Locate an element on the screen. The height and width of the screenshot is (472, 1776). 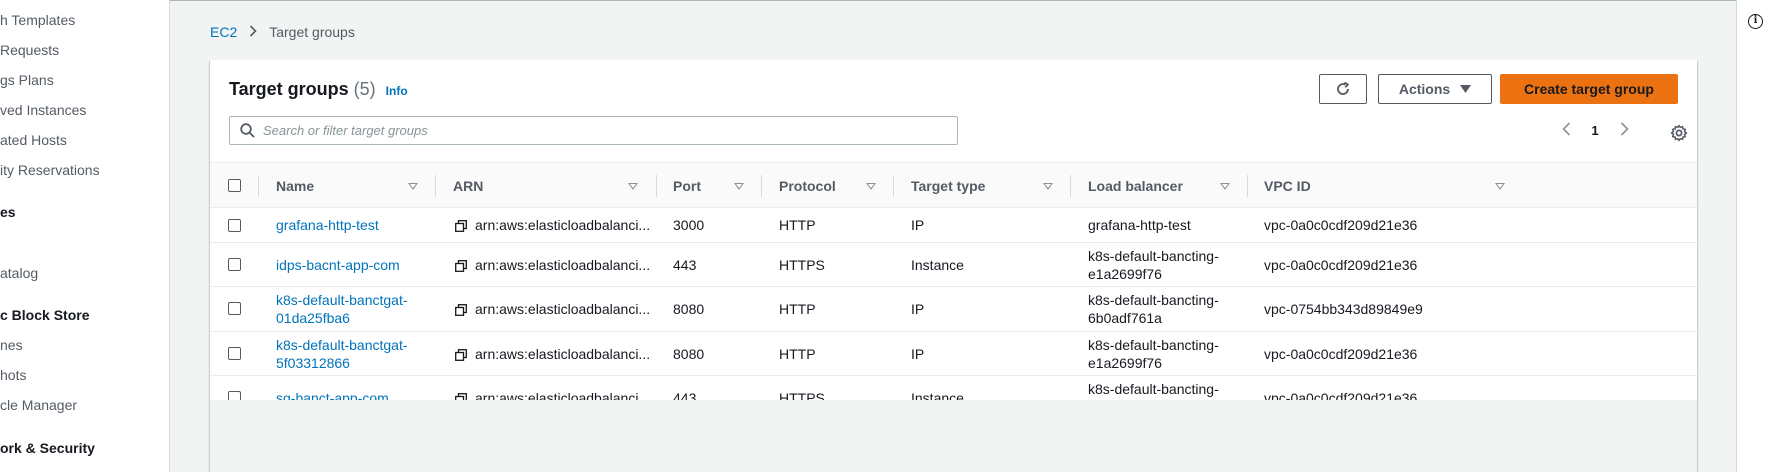
info-link: Info is located at coordinates (397, 91).